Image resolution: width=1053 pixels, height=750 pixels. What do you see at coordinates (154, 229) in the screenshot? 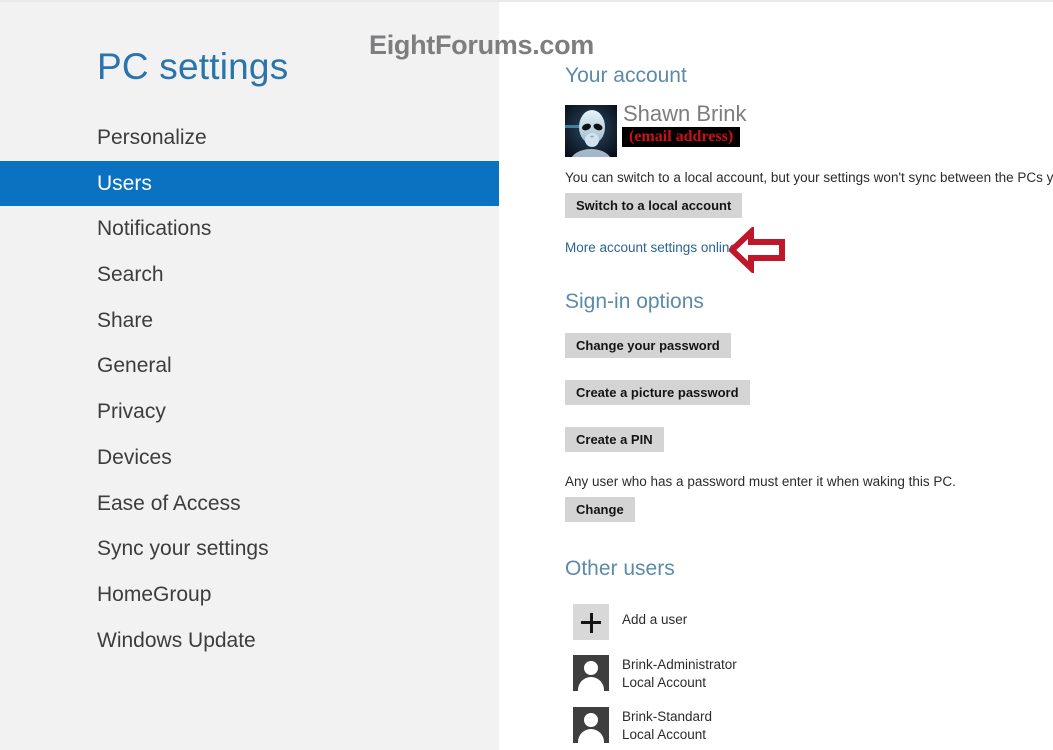
I see `sidebar-item-label: Notifications` at bounding box center [154, 229].